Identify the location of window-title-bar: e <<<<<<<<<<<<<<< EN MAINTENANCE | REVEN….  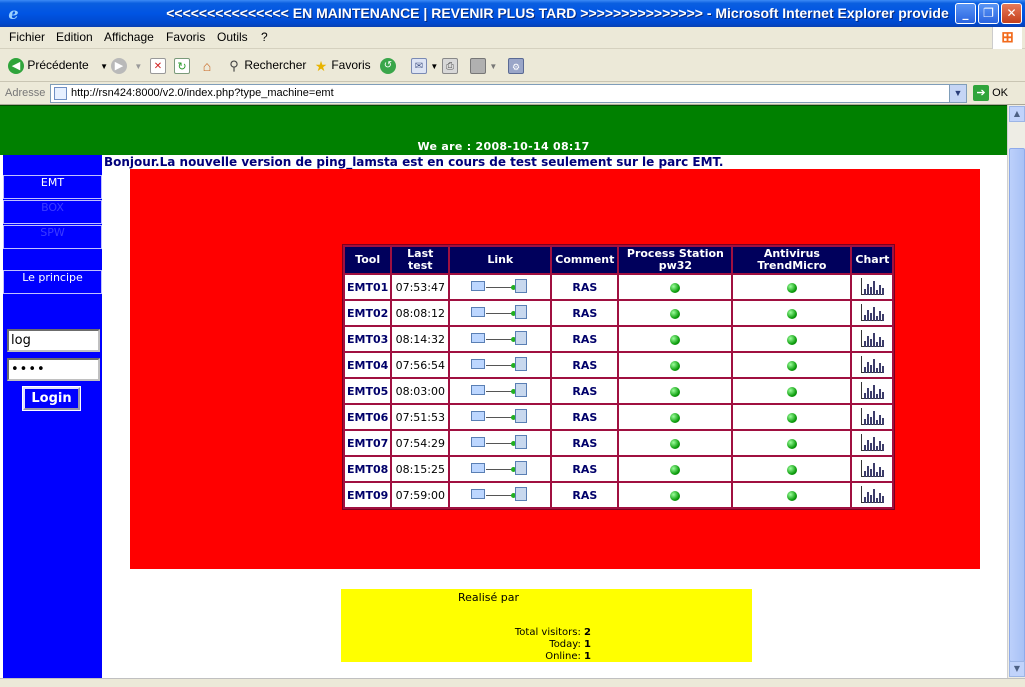
(512, 13).